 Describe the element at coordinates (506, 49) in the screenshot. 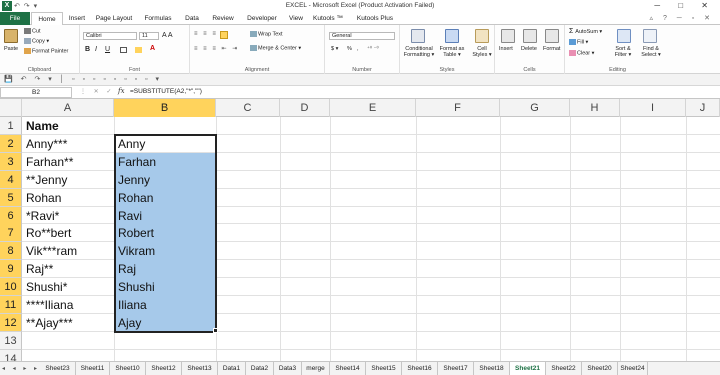

I see `insert-cells-button: Insert` at that location.